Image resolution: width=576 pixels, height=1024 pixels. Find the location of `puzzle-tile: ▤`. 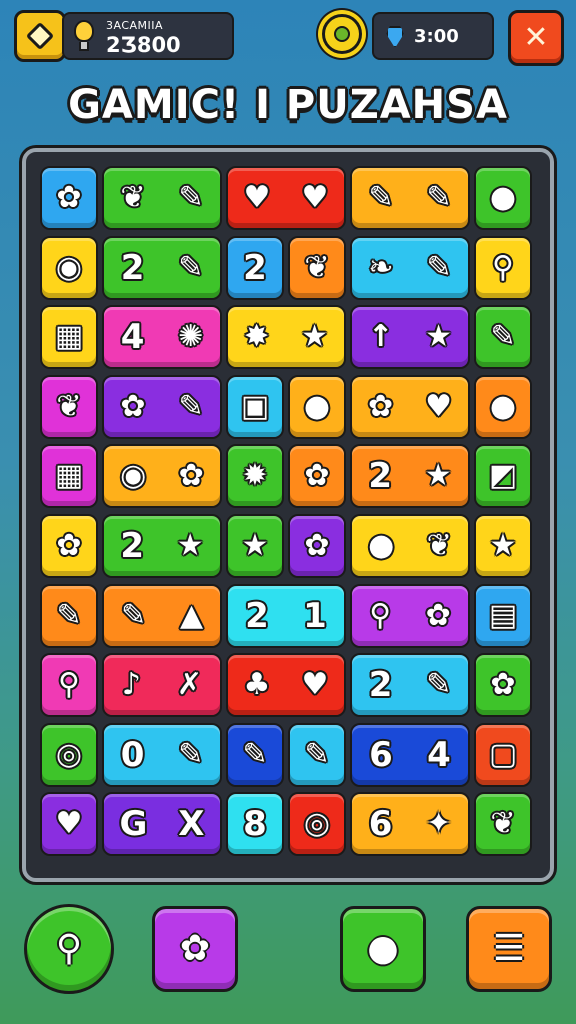

puzzle-tile: ▤ is located at coordinates (503, 615).